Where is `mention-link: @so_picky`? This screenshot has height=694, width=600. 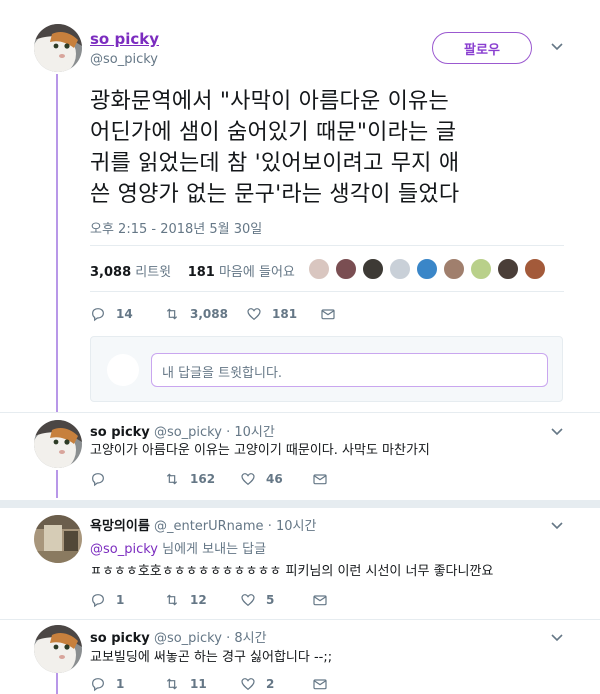 mention-link: @so_picky is located at coordinates (124, 549).